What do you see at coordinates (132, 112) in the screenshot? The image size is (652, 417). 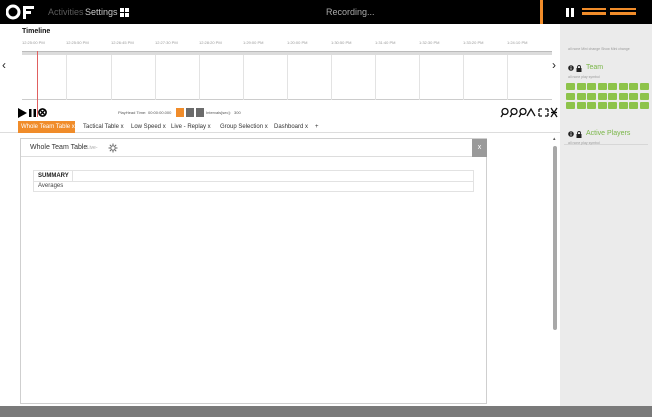 I see `playhead-time-label: PlayHead Time:` at bounding box center [132, 112].